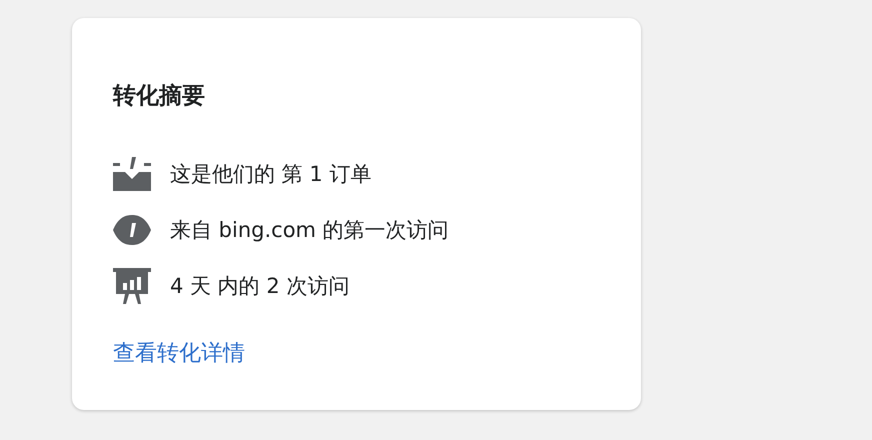  Describe the element at coordinates (309, 230) in the screenshot. I see `summary-text: 来自 bing.com 的第一次访问` at that location.